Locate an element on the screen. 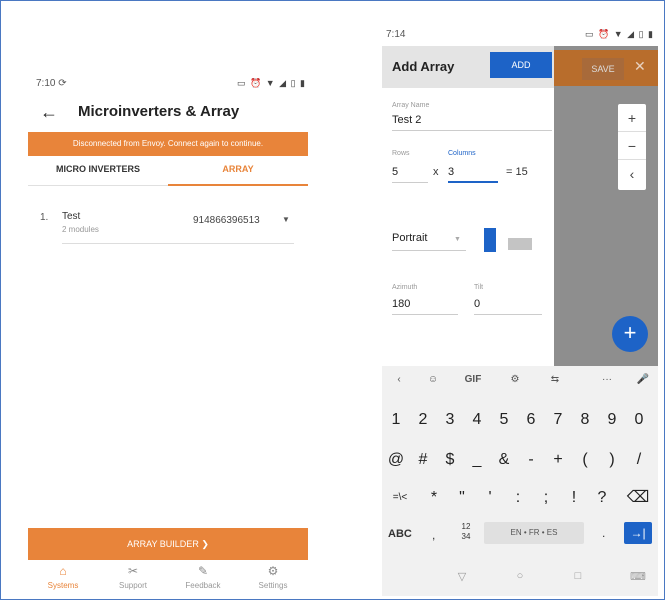  landscape-tile-icon is located at coordinates (520, 244).